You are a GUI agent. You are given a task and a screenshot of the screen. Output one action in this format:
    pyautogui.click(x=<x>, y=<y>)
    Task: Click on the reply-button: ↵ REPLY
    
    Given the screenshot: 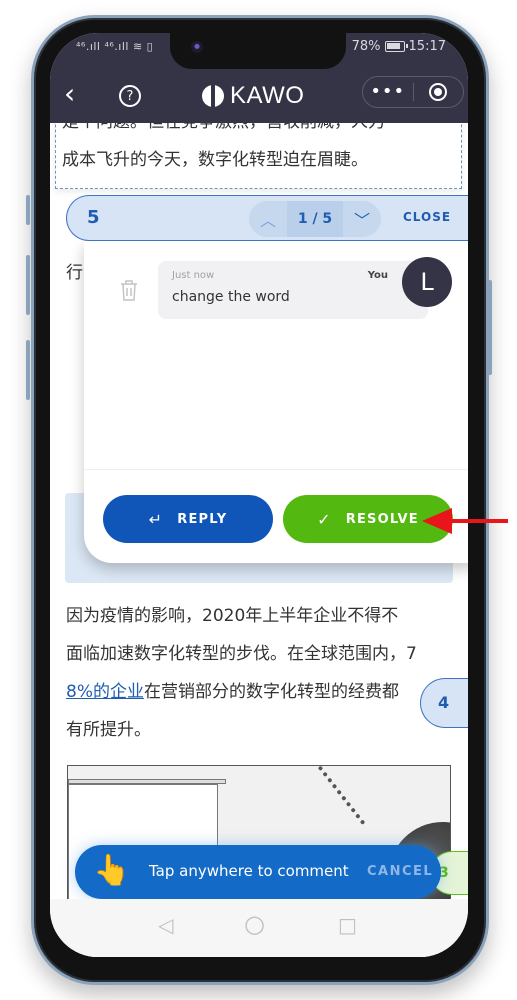 What is the action you would take?
    pyautogui.click(x=188, y=519)
    